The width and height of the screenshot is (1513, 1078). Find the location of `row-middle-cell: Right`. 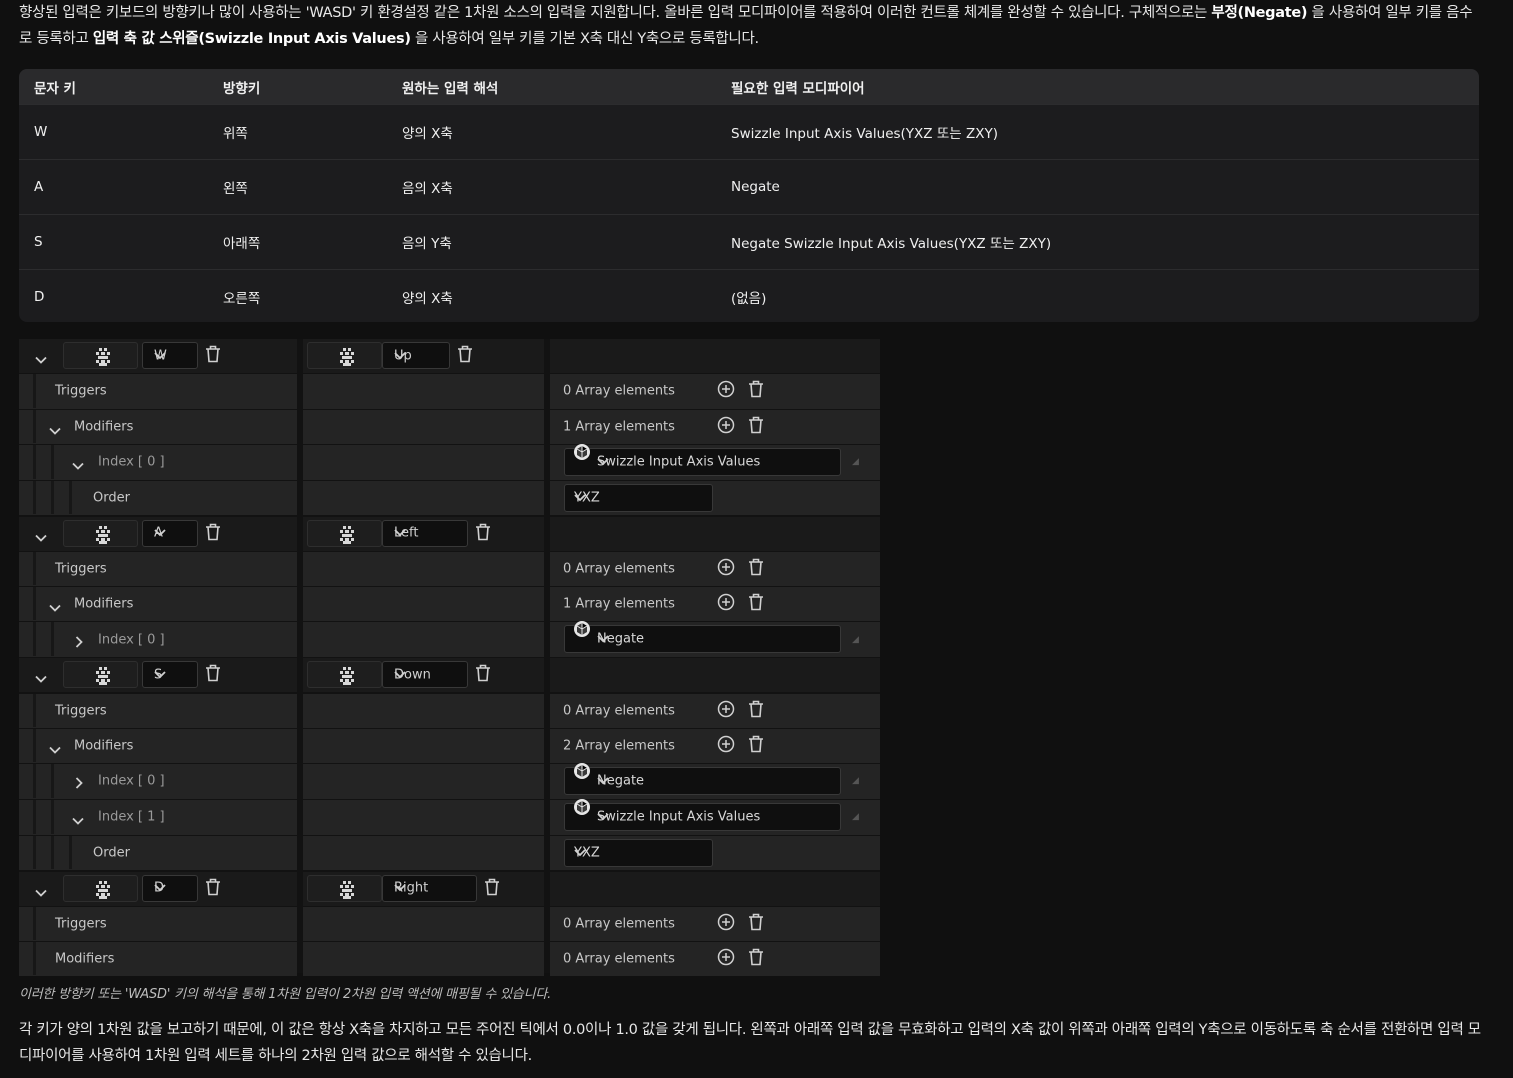

row-middle-cell: Right is located at coordinates (423, 888).